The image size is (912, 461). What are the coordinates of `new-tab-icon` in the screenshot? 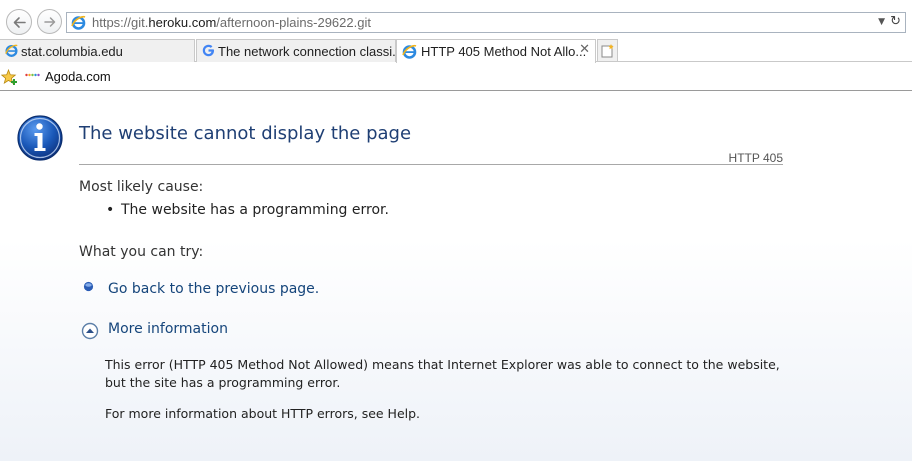 It's located at (607, 51).